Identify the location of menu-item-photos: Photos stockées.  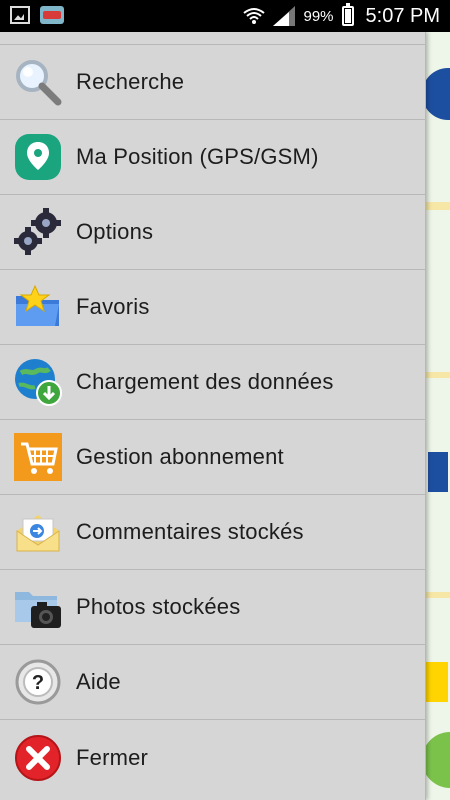
(212, 607).